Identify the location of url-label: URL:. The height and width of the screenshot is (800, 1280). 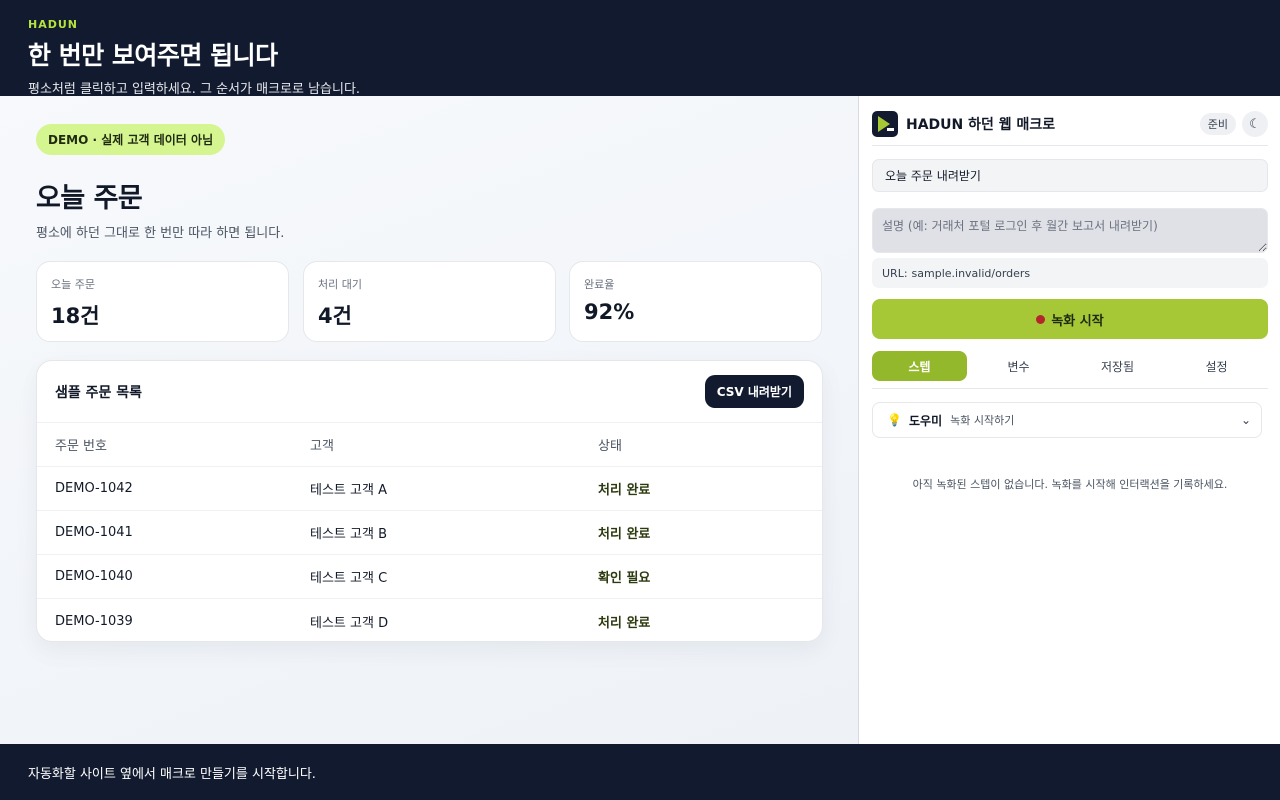
(895, 273).